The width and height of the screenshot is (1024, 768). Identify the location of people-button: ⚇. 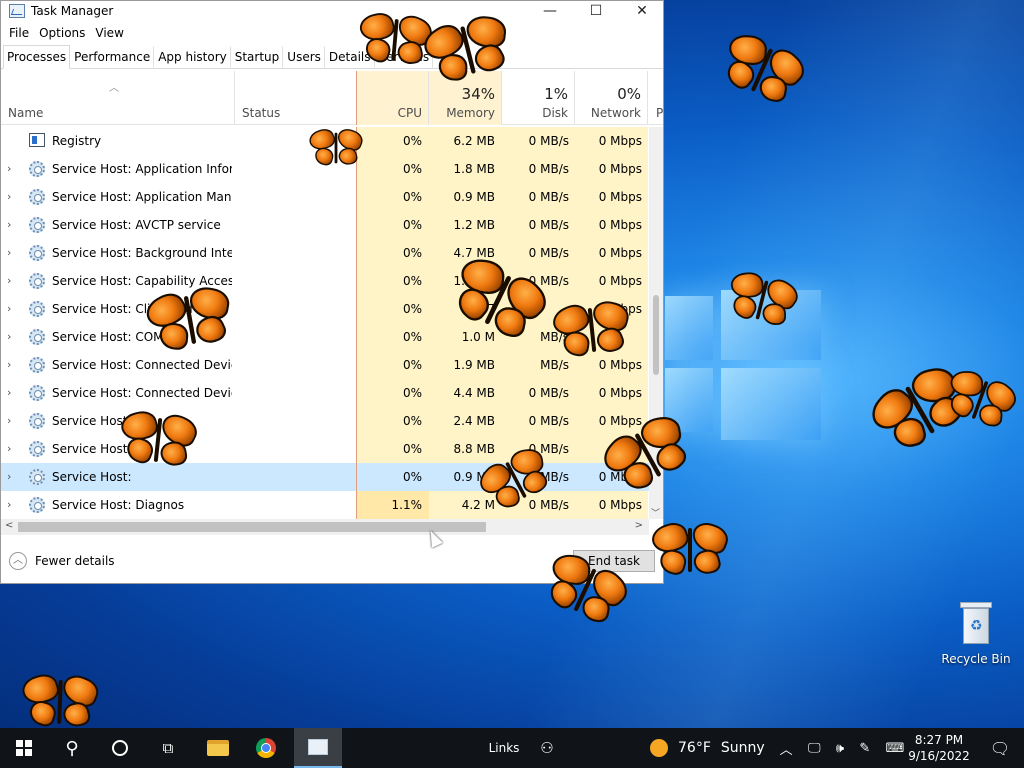
(547, 748).